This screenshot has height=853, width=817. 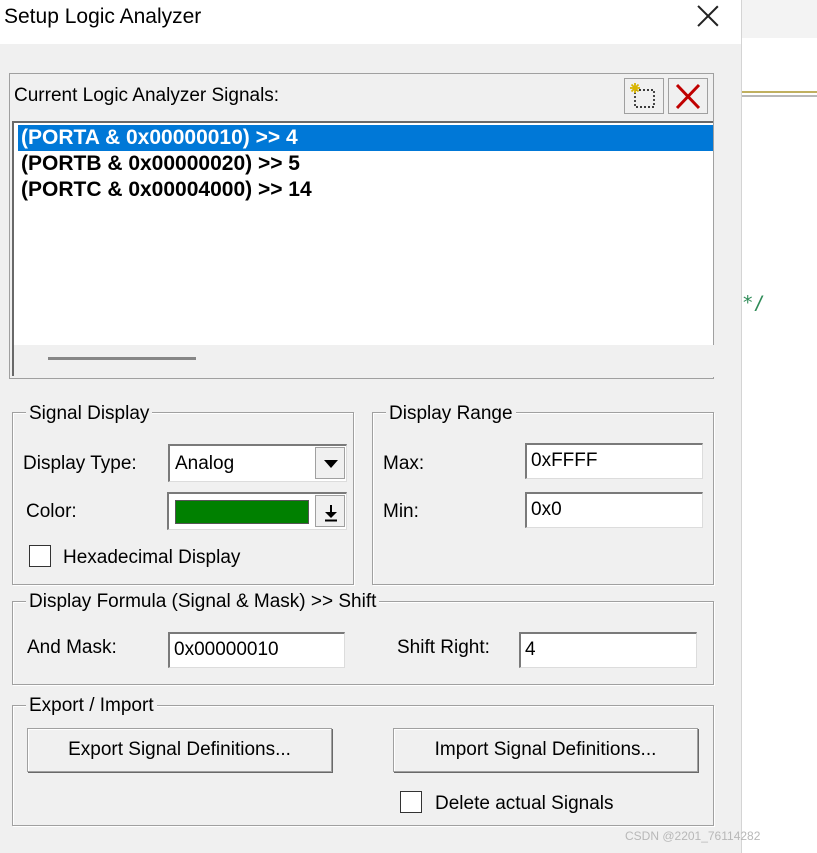 What do you see at coordinates (103, 16) in the screenshot?
I see `window-title: Setup Logic Analyzer` at bounding box center [103, 16].